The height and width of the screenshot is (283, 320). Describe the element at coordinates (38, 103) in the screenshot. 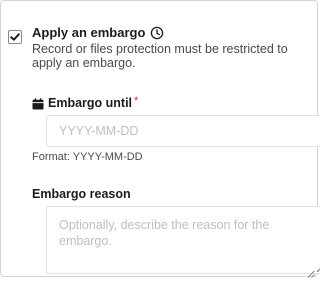

I see `calendar-icon` at that location.